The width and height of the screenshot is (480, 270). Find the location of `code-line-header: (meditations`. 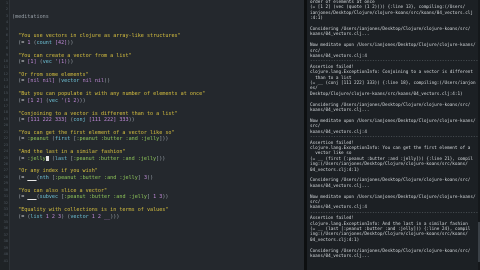

code-line-header: (meditations is located at coordinates (157, 17).